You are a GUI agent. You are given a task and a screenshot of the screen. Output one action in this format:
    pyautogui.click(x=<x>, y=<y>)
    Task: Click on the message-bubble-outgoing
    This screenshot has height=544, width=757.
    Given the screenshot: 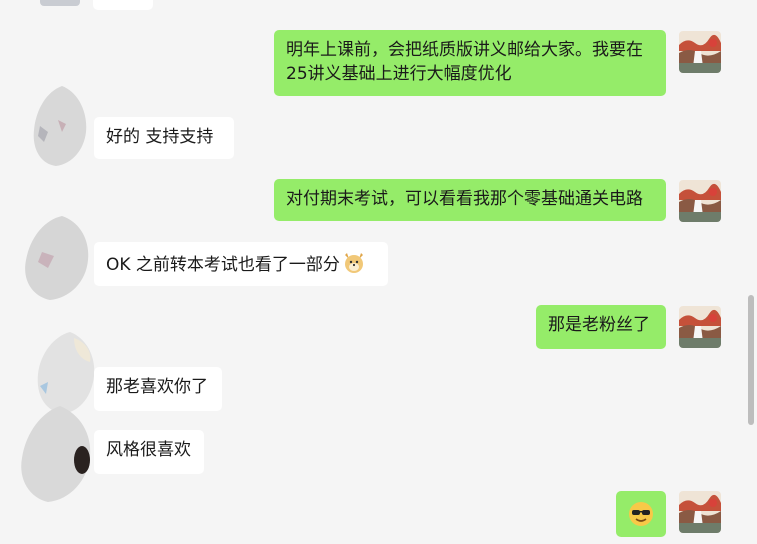 What is the action you would take?
    pyautogui.click(x=641, y=514)
    